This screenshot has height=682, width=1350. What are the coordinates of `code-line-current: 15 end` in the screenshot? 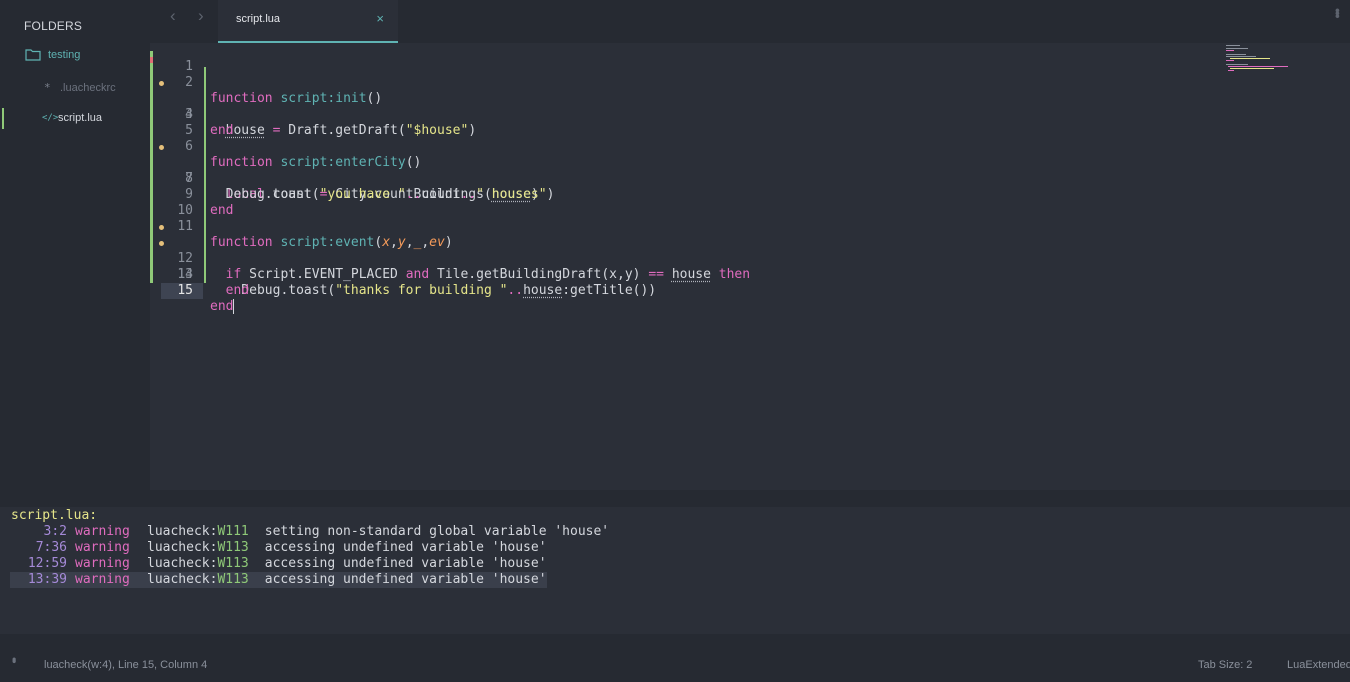 It's located at (750, 290).